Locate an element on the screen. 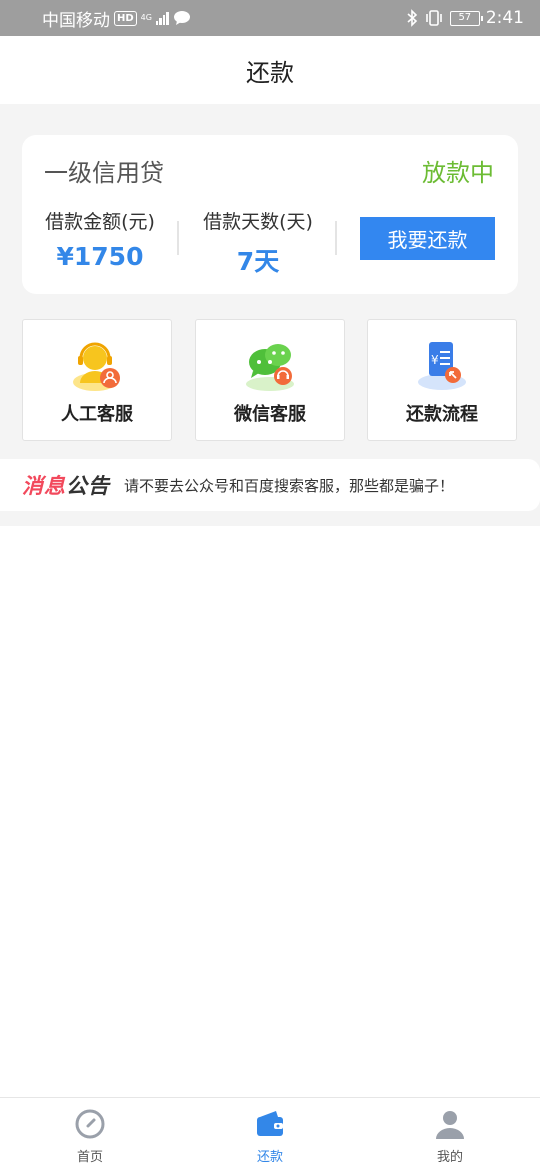 This screenshot has width=540, height=1170. user-icon is located at coordinates (450, 1125).